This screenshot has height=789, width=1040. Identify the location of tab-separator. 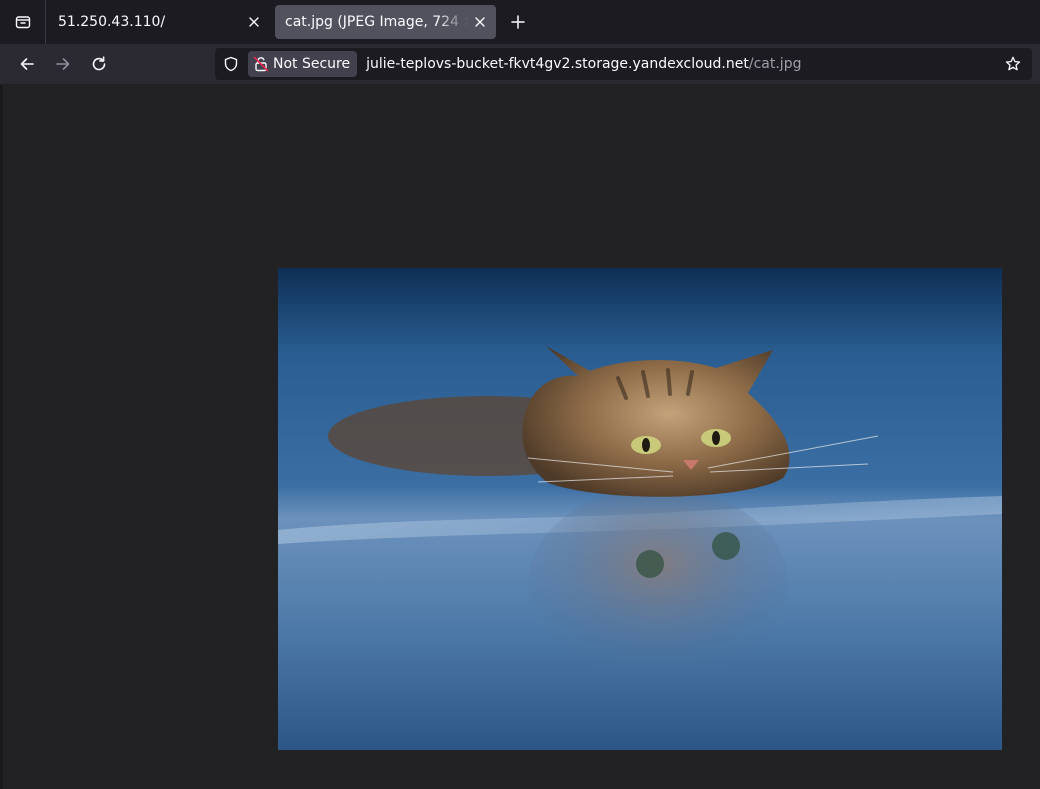
(45, 22).